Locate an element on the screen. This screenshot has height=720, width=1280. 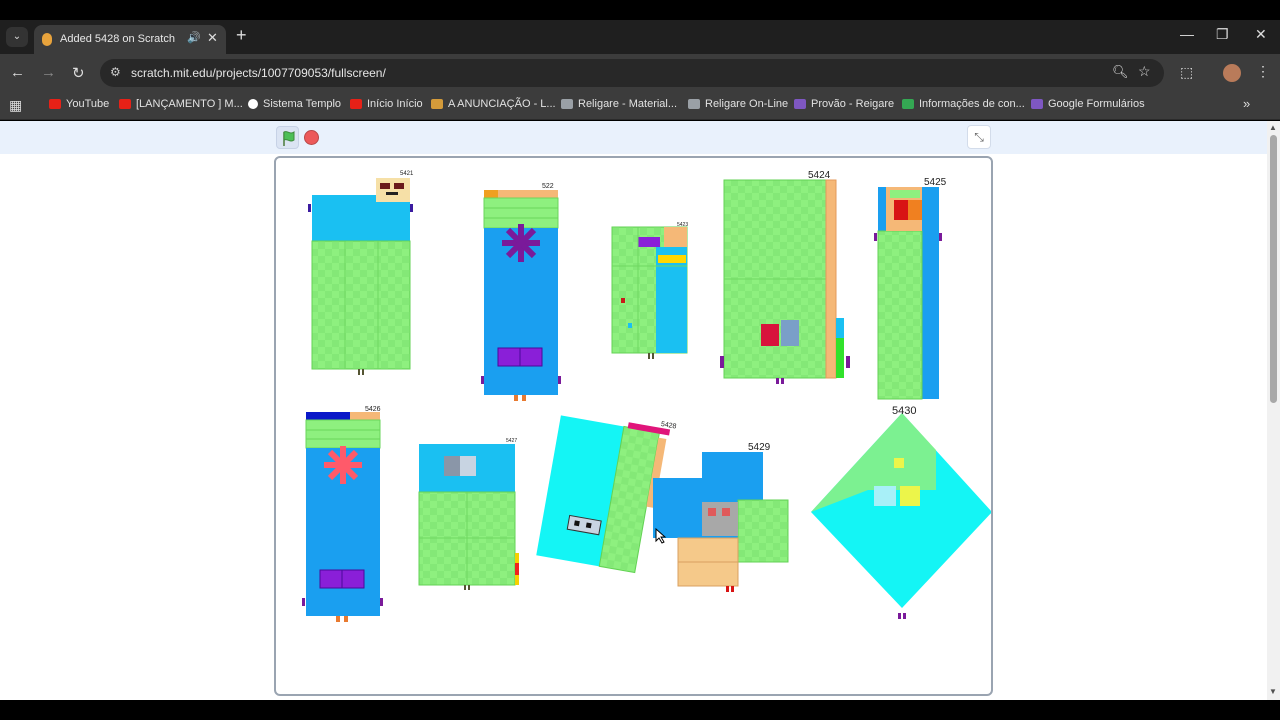
character-5429: 5429 is located at coordinates (721, 517).